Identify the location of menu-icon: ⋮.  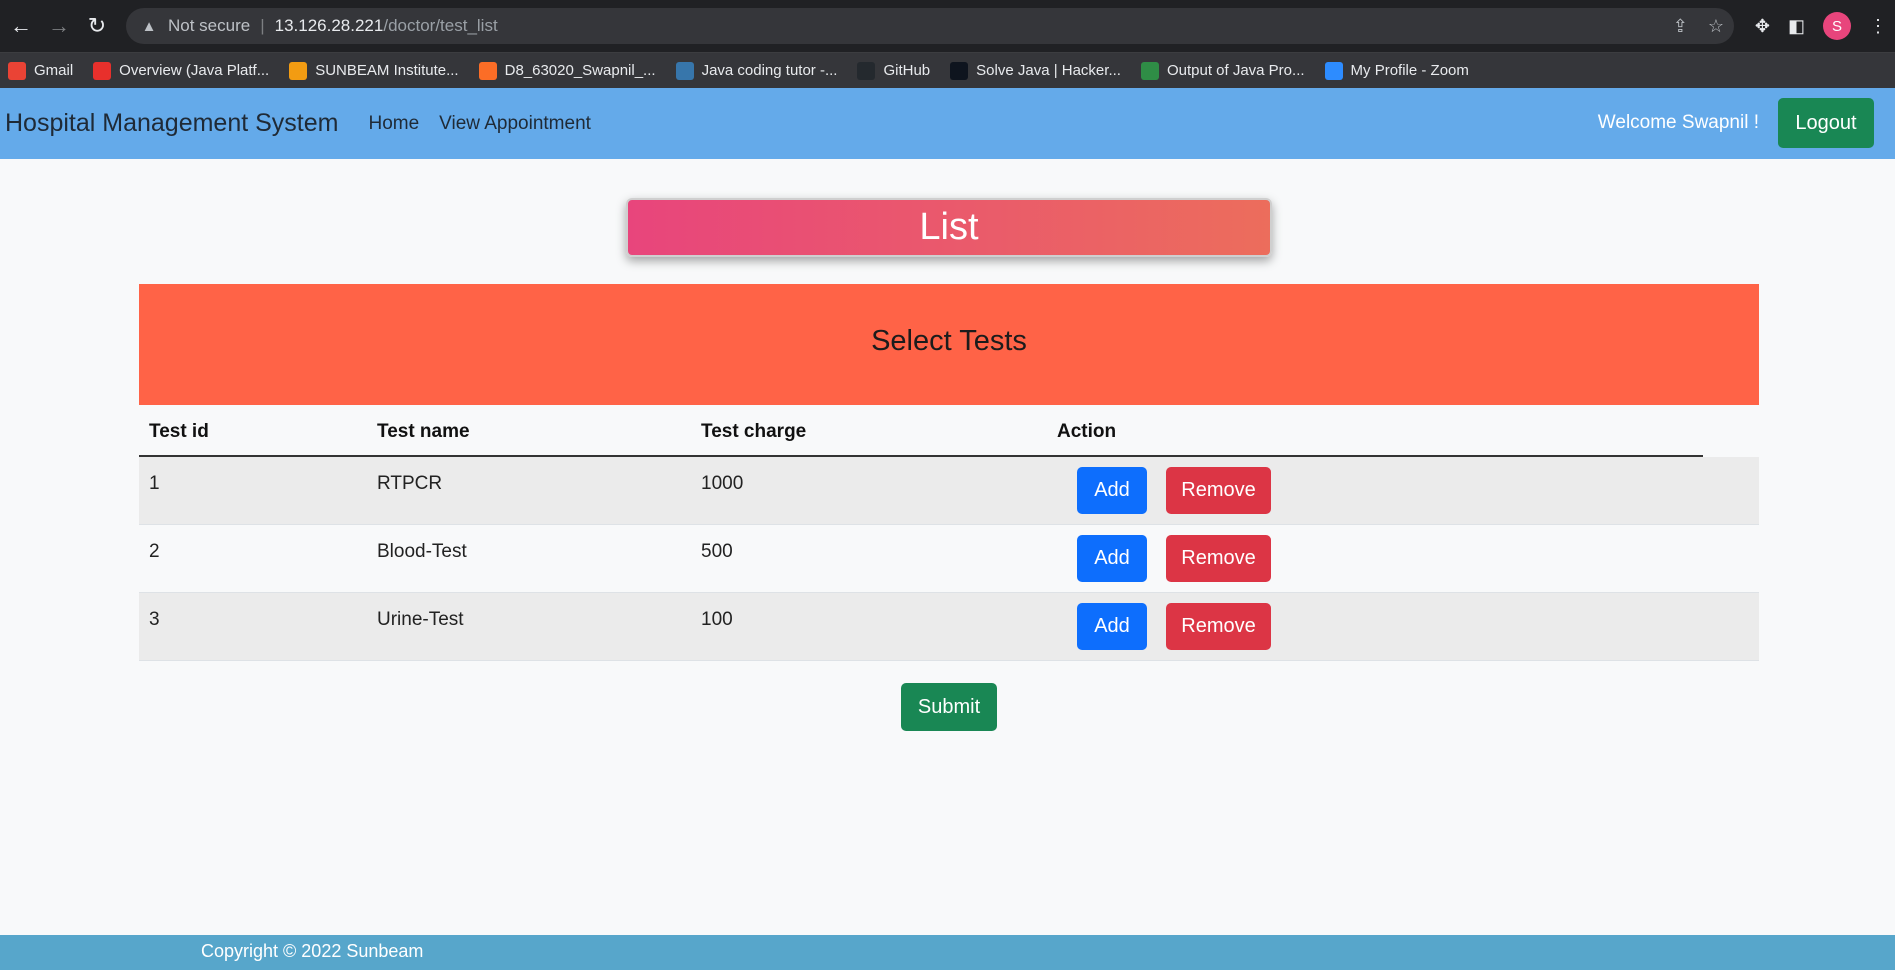
(1878, 26).